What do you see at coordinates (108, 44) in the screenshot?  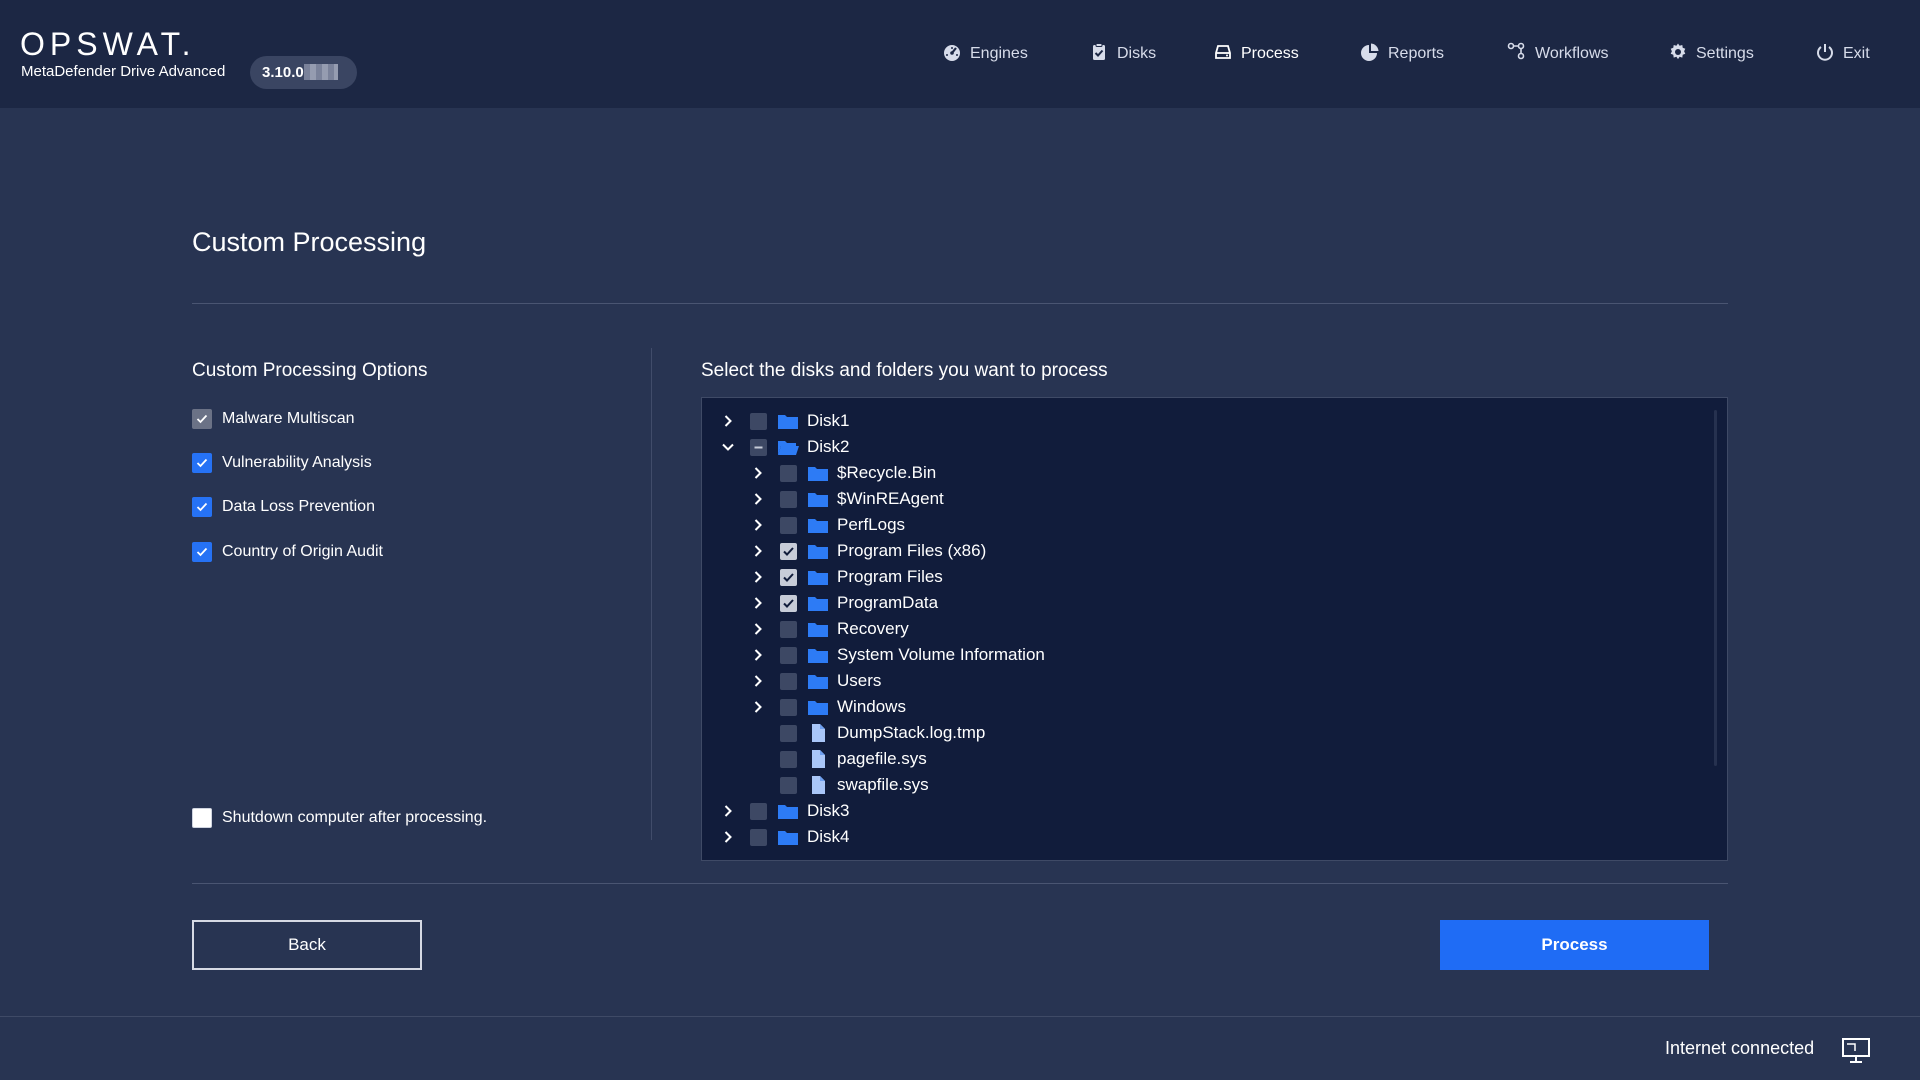 I see `opswat-logo: OPSWAT.` at bounding box center [108, 44].